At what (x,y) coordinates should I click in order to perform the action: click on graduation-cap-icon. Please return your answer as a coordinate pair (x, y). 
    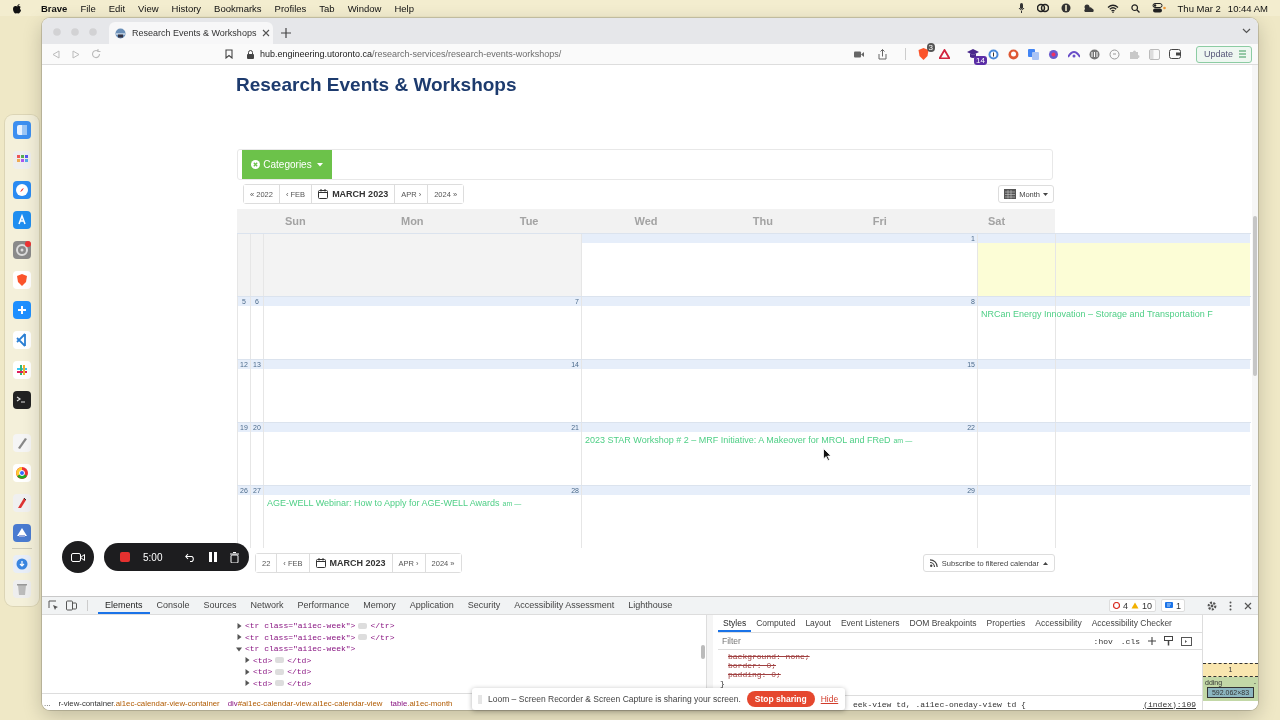
    Looking at the image, I should click on (972, 54).